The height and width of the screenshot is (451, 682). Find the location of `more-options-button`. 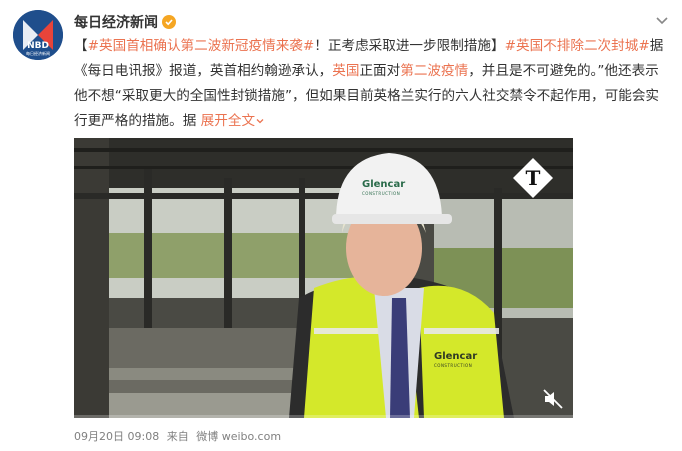

more-options-button is located at coordinates (662, 20).